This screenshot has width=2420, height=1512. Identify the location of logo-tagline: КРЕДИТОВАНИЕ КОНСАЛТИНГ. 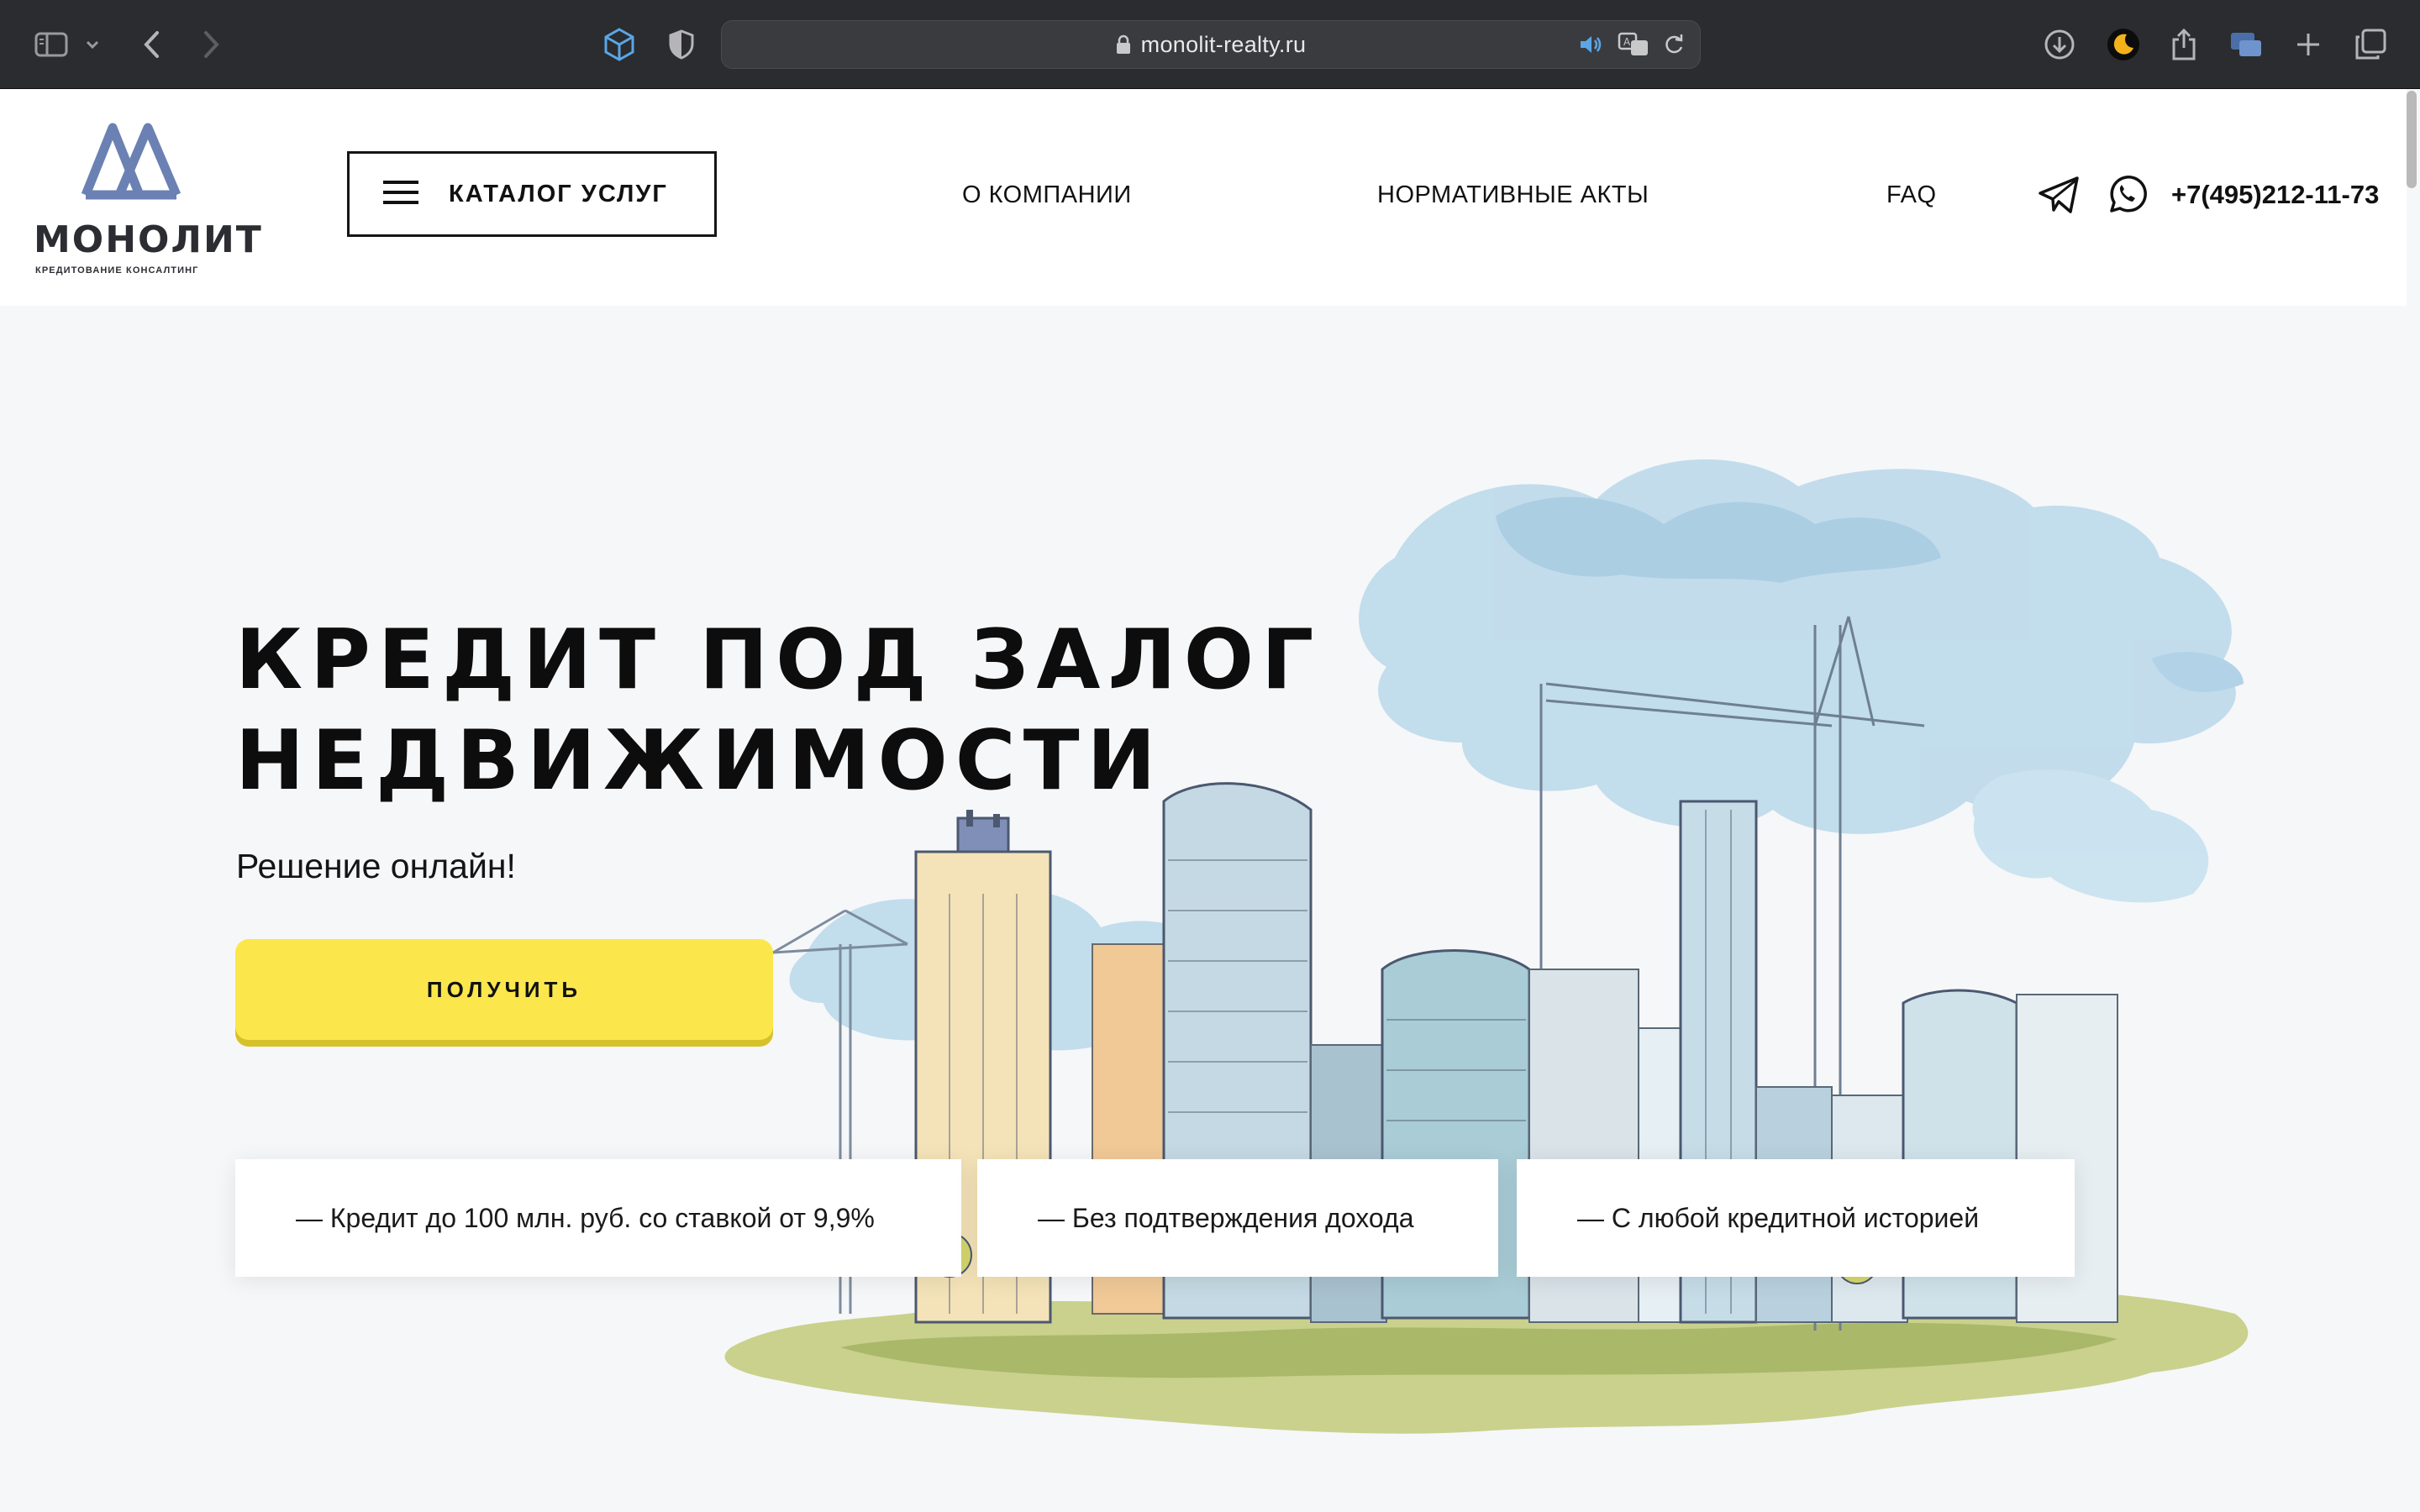
(117, 270).